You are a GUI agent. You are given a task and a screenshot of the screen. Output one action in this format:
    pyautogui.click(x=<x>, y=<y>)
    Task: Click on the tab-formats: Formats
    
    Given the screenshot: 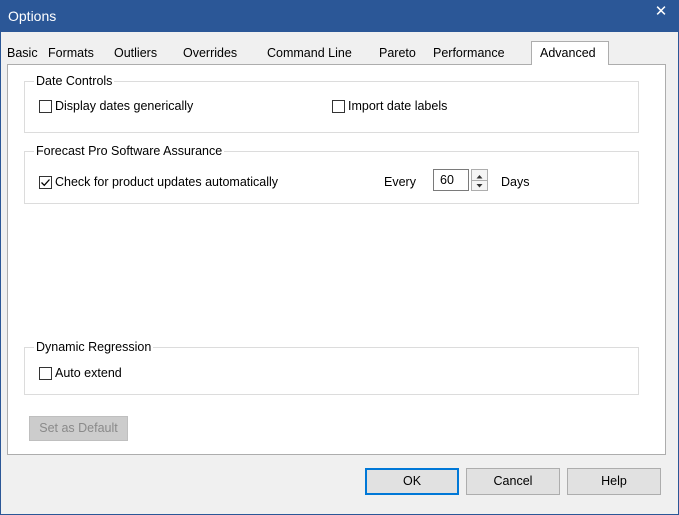 What is the action you would take?
    pyautogui.click(x=71, y=54)
    